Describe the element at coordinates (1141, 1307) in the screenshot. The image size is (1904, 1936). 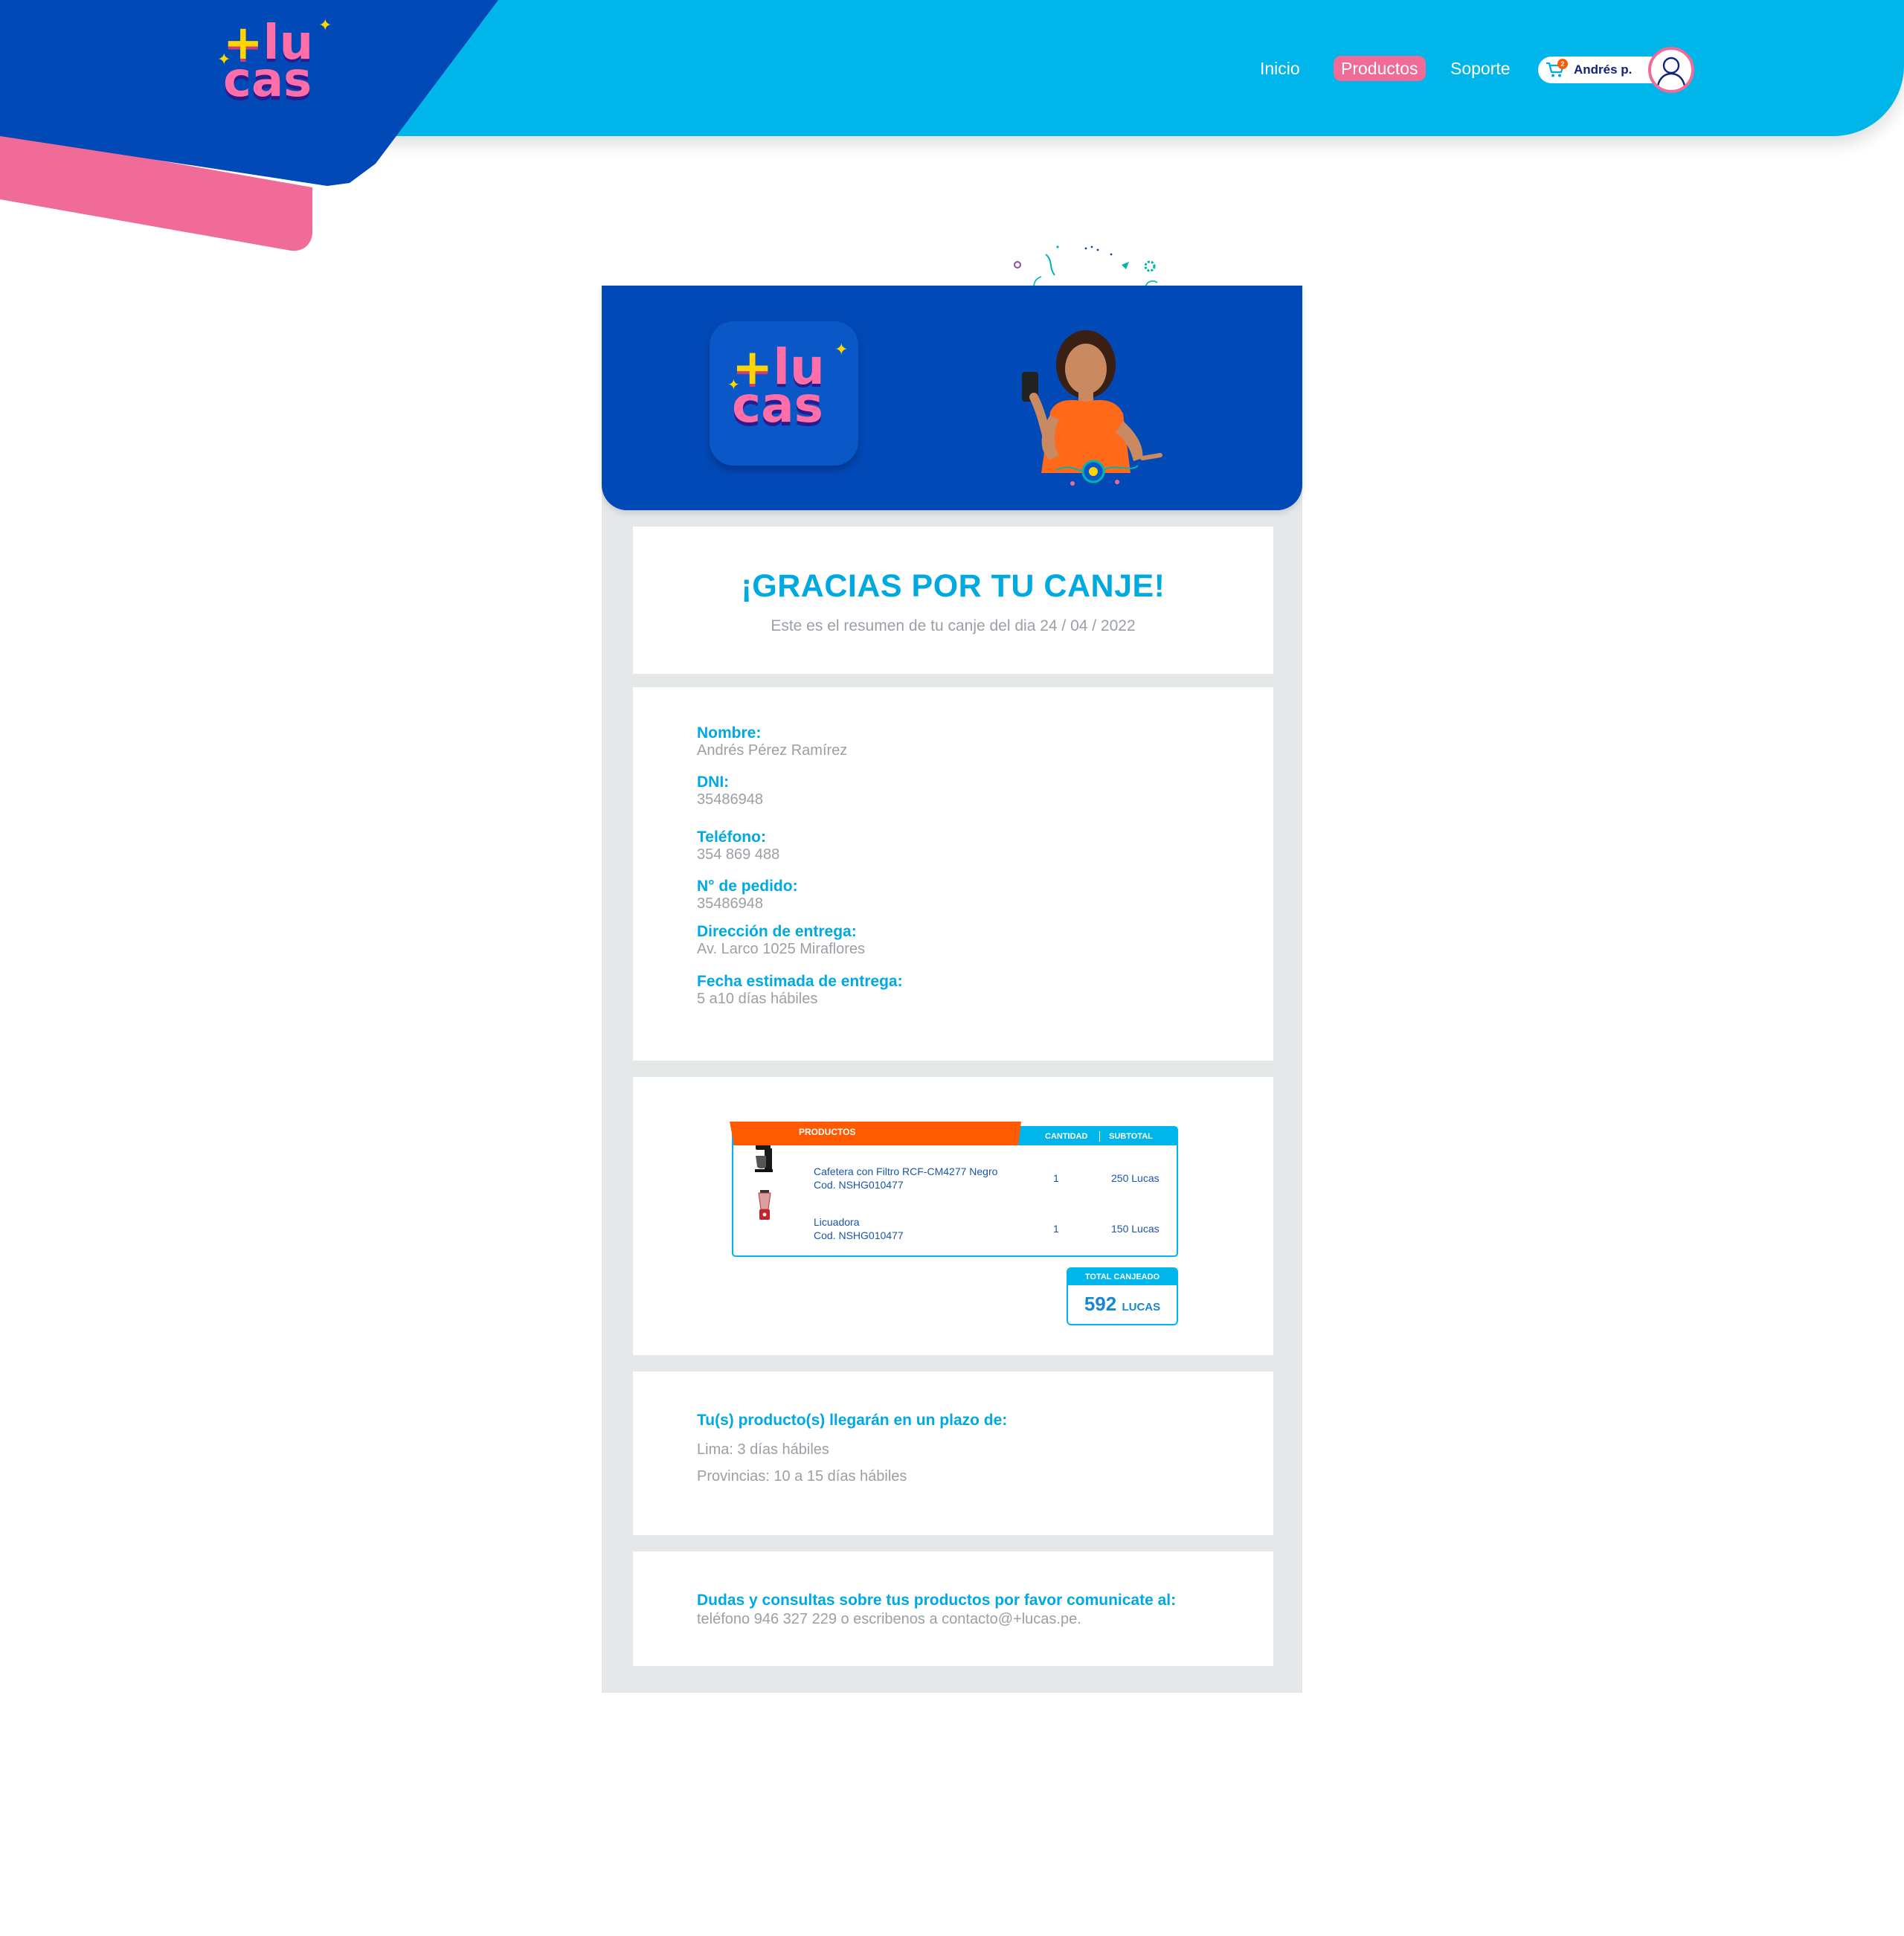
I see `total-unit: LUCAS` at that location.